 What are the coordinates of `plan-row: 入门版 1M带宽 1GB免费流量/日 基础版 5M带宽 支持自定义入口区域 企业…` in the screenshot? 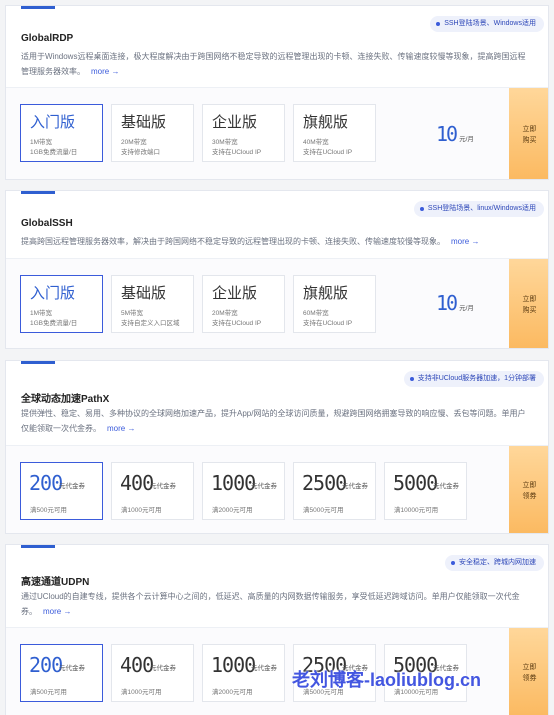 It's located at (277, 303).